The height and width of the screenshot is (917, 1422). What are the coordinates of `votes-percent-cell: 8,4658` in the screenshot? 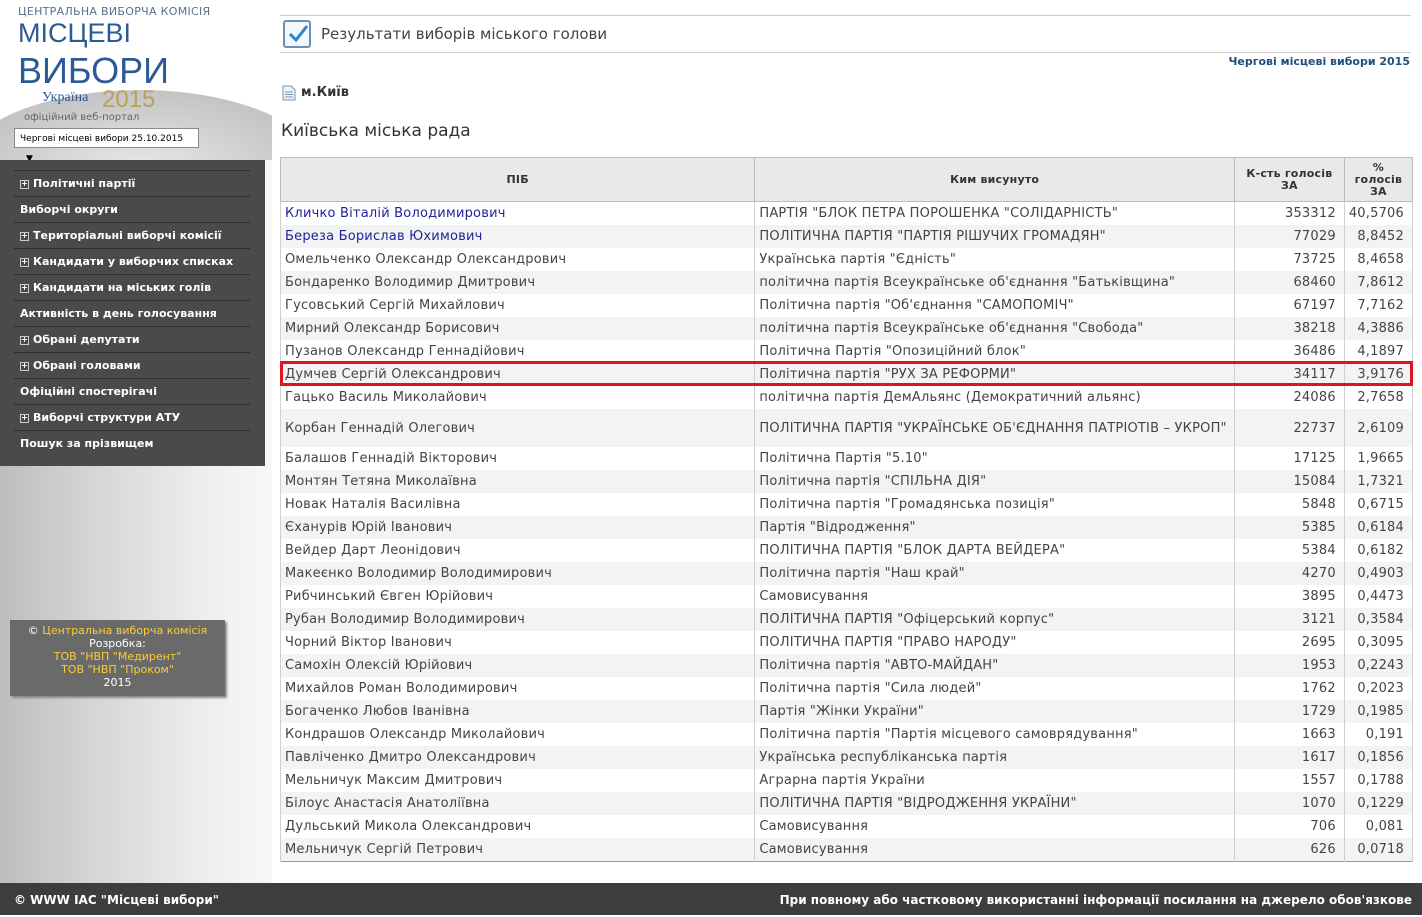 It's located at (1378, 259).